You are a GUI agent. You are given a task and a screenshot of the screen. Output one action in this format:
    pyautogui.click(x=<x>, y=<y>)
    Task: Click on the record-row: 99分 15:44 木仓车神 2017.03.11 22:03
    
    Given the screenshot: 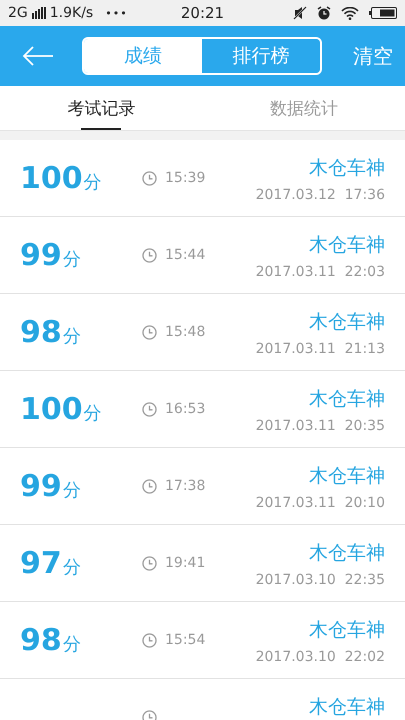 What is the action you would take?
    pyautogui.click(x=202, y=255)
    